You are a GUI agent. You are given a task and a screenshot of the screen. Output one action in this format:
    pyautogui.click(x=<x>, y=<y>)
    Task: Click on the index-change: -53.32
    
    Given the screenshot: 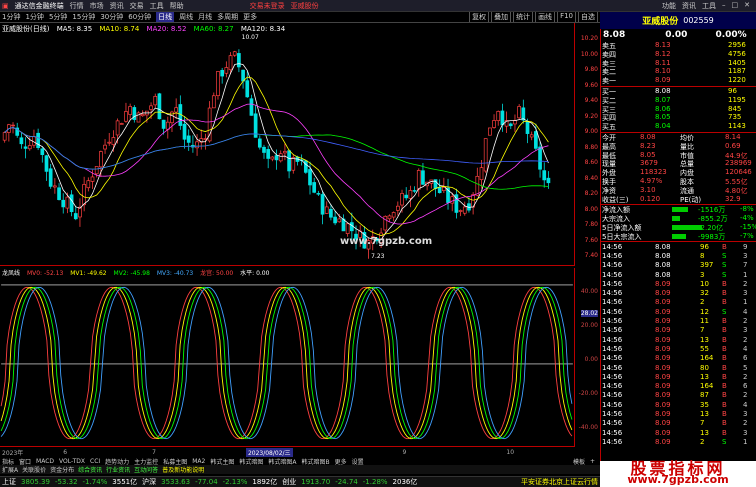 What is the action you would take?
    pyautogui.click(x=66, y=482)
    